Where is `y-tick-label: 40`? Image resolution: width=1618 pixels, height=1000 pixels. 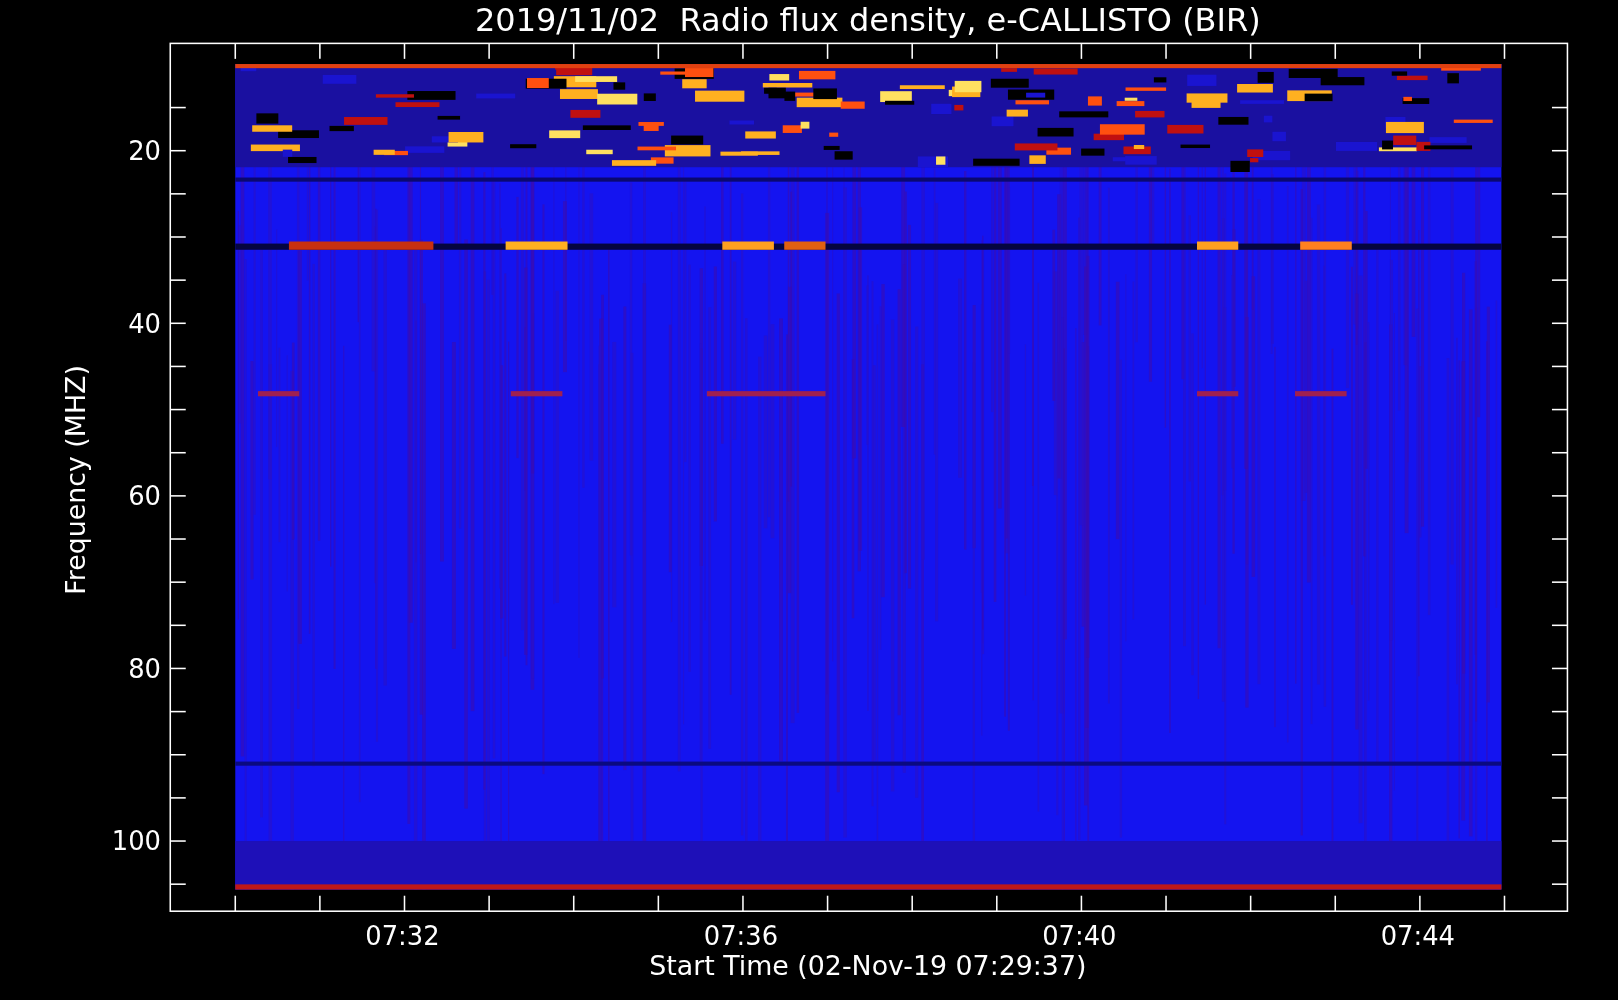
y-tick-label: 40 is located at coordinates (144, 323).